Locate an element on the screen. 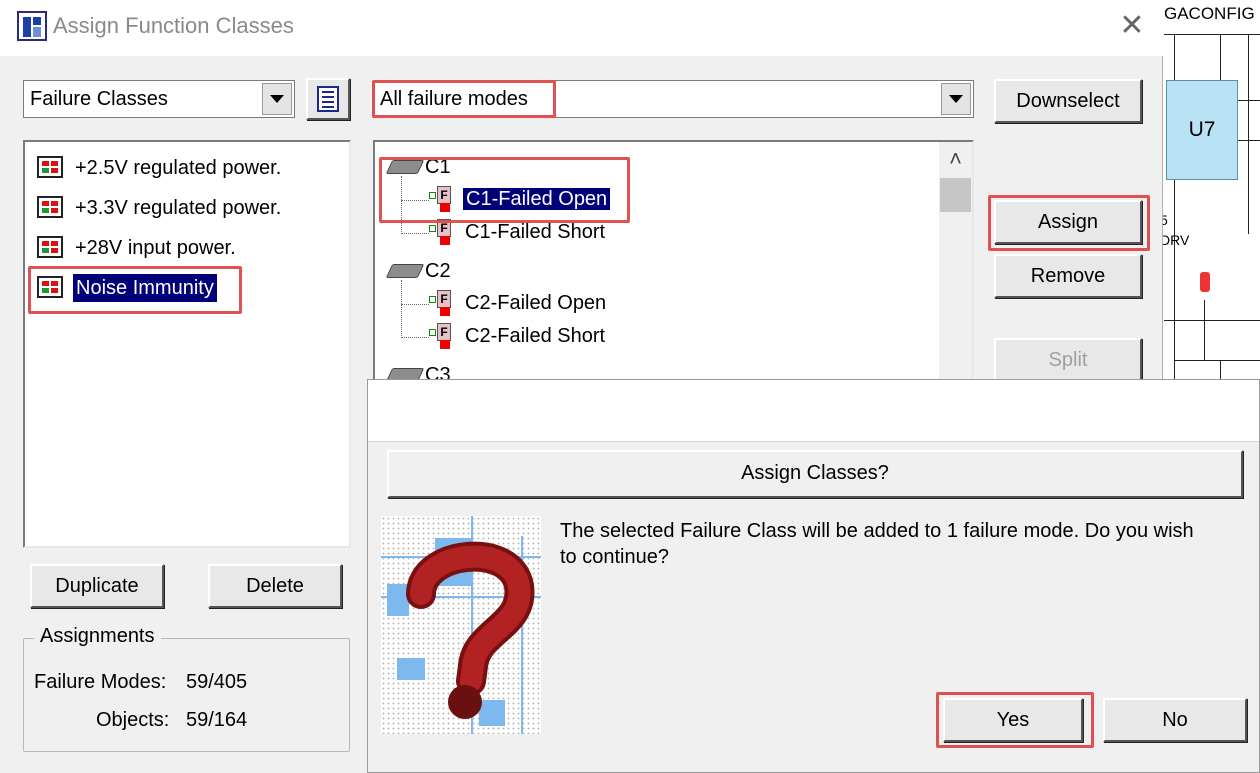 Image resolution: width=1260 pixels, height=773 pixels. tree-node-c2-failed-open: C2-Failed Open is located at coordinates (535, 303).